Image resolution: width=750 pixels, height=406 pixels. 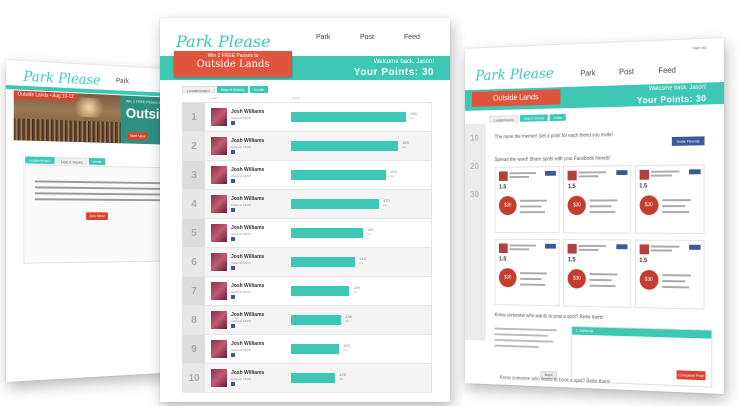 What do you see at coordinates (307, 204) in the screenshot?
I see `leaderboard-row: 4 Josh Williams Oakland 94607 170 pts` at bounding box center [307, 204].